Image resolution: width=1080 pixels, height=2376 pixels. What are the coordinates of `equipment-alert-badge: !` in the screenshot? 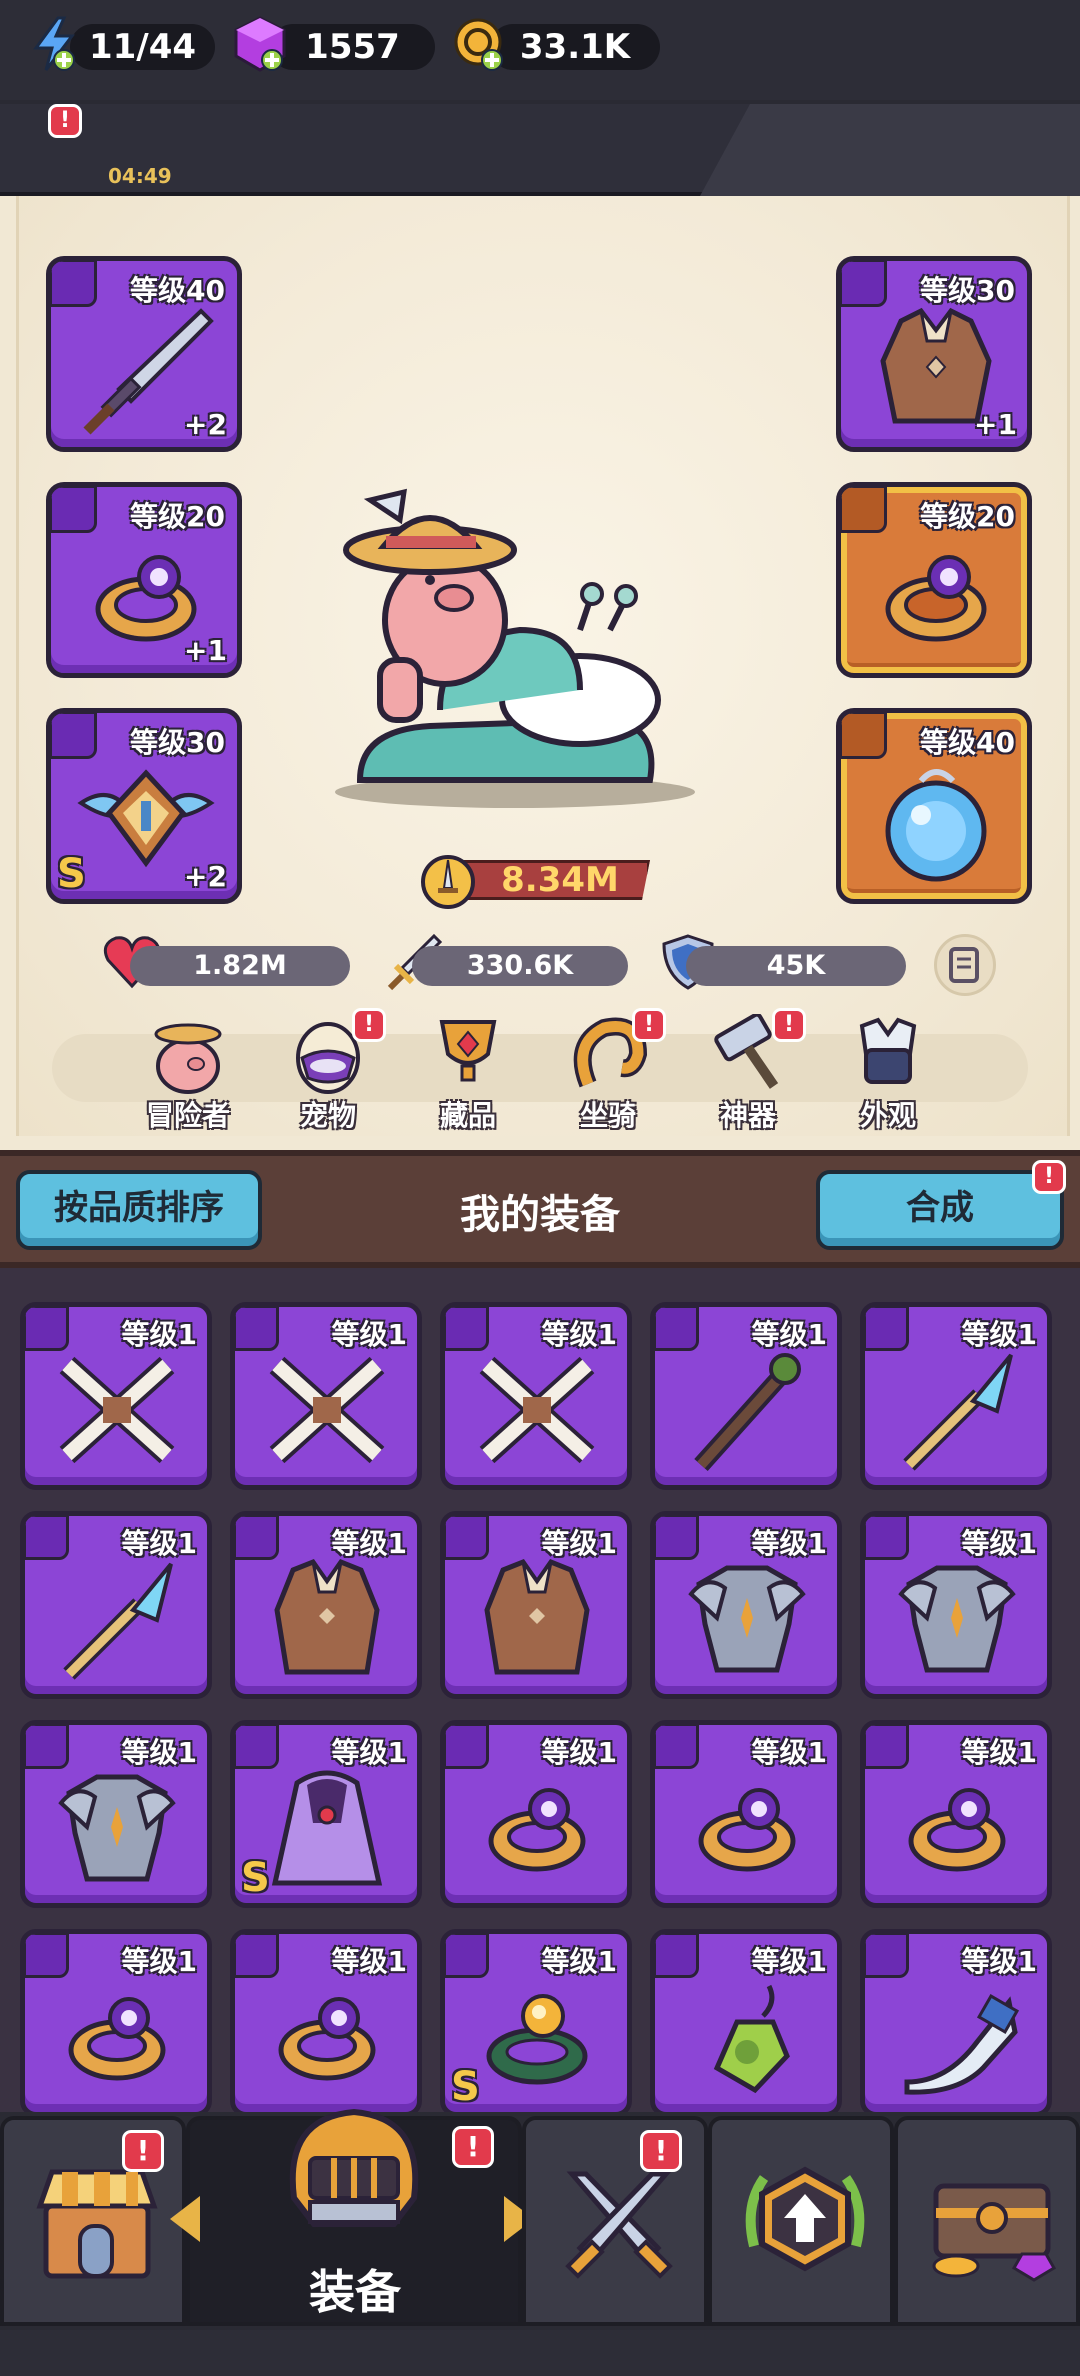 It's located at (473, 2147).